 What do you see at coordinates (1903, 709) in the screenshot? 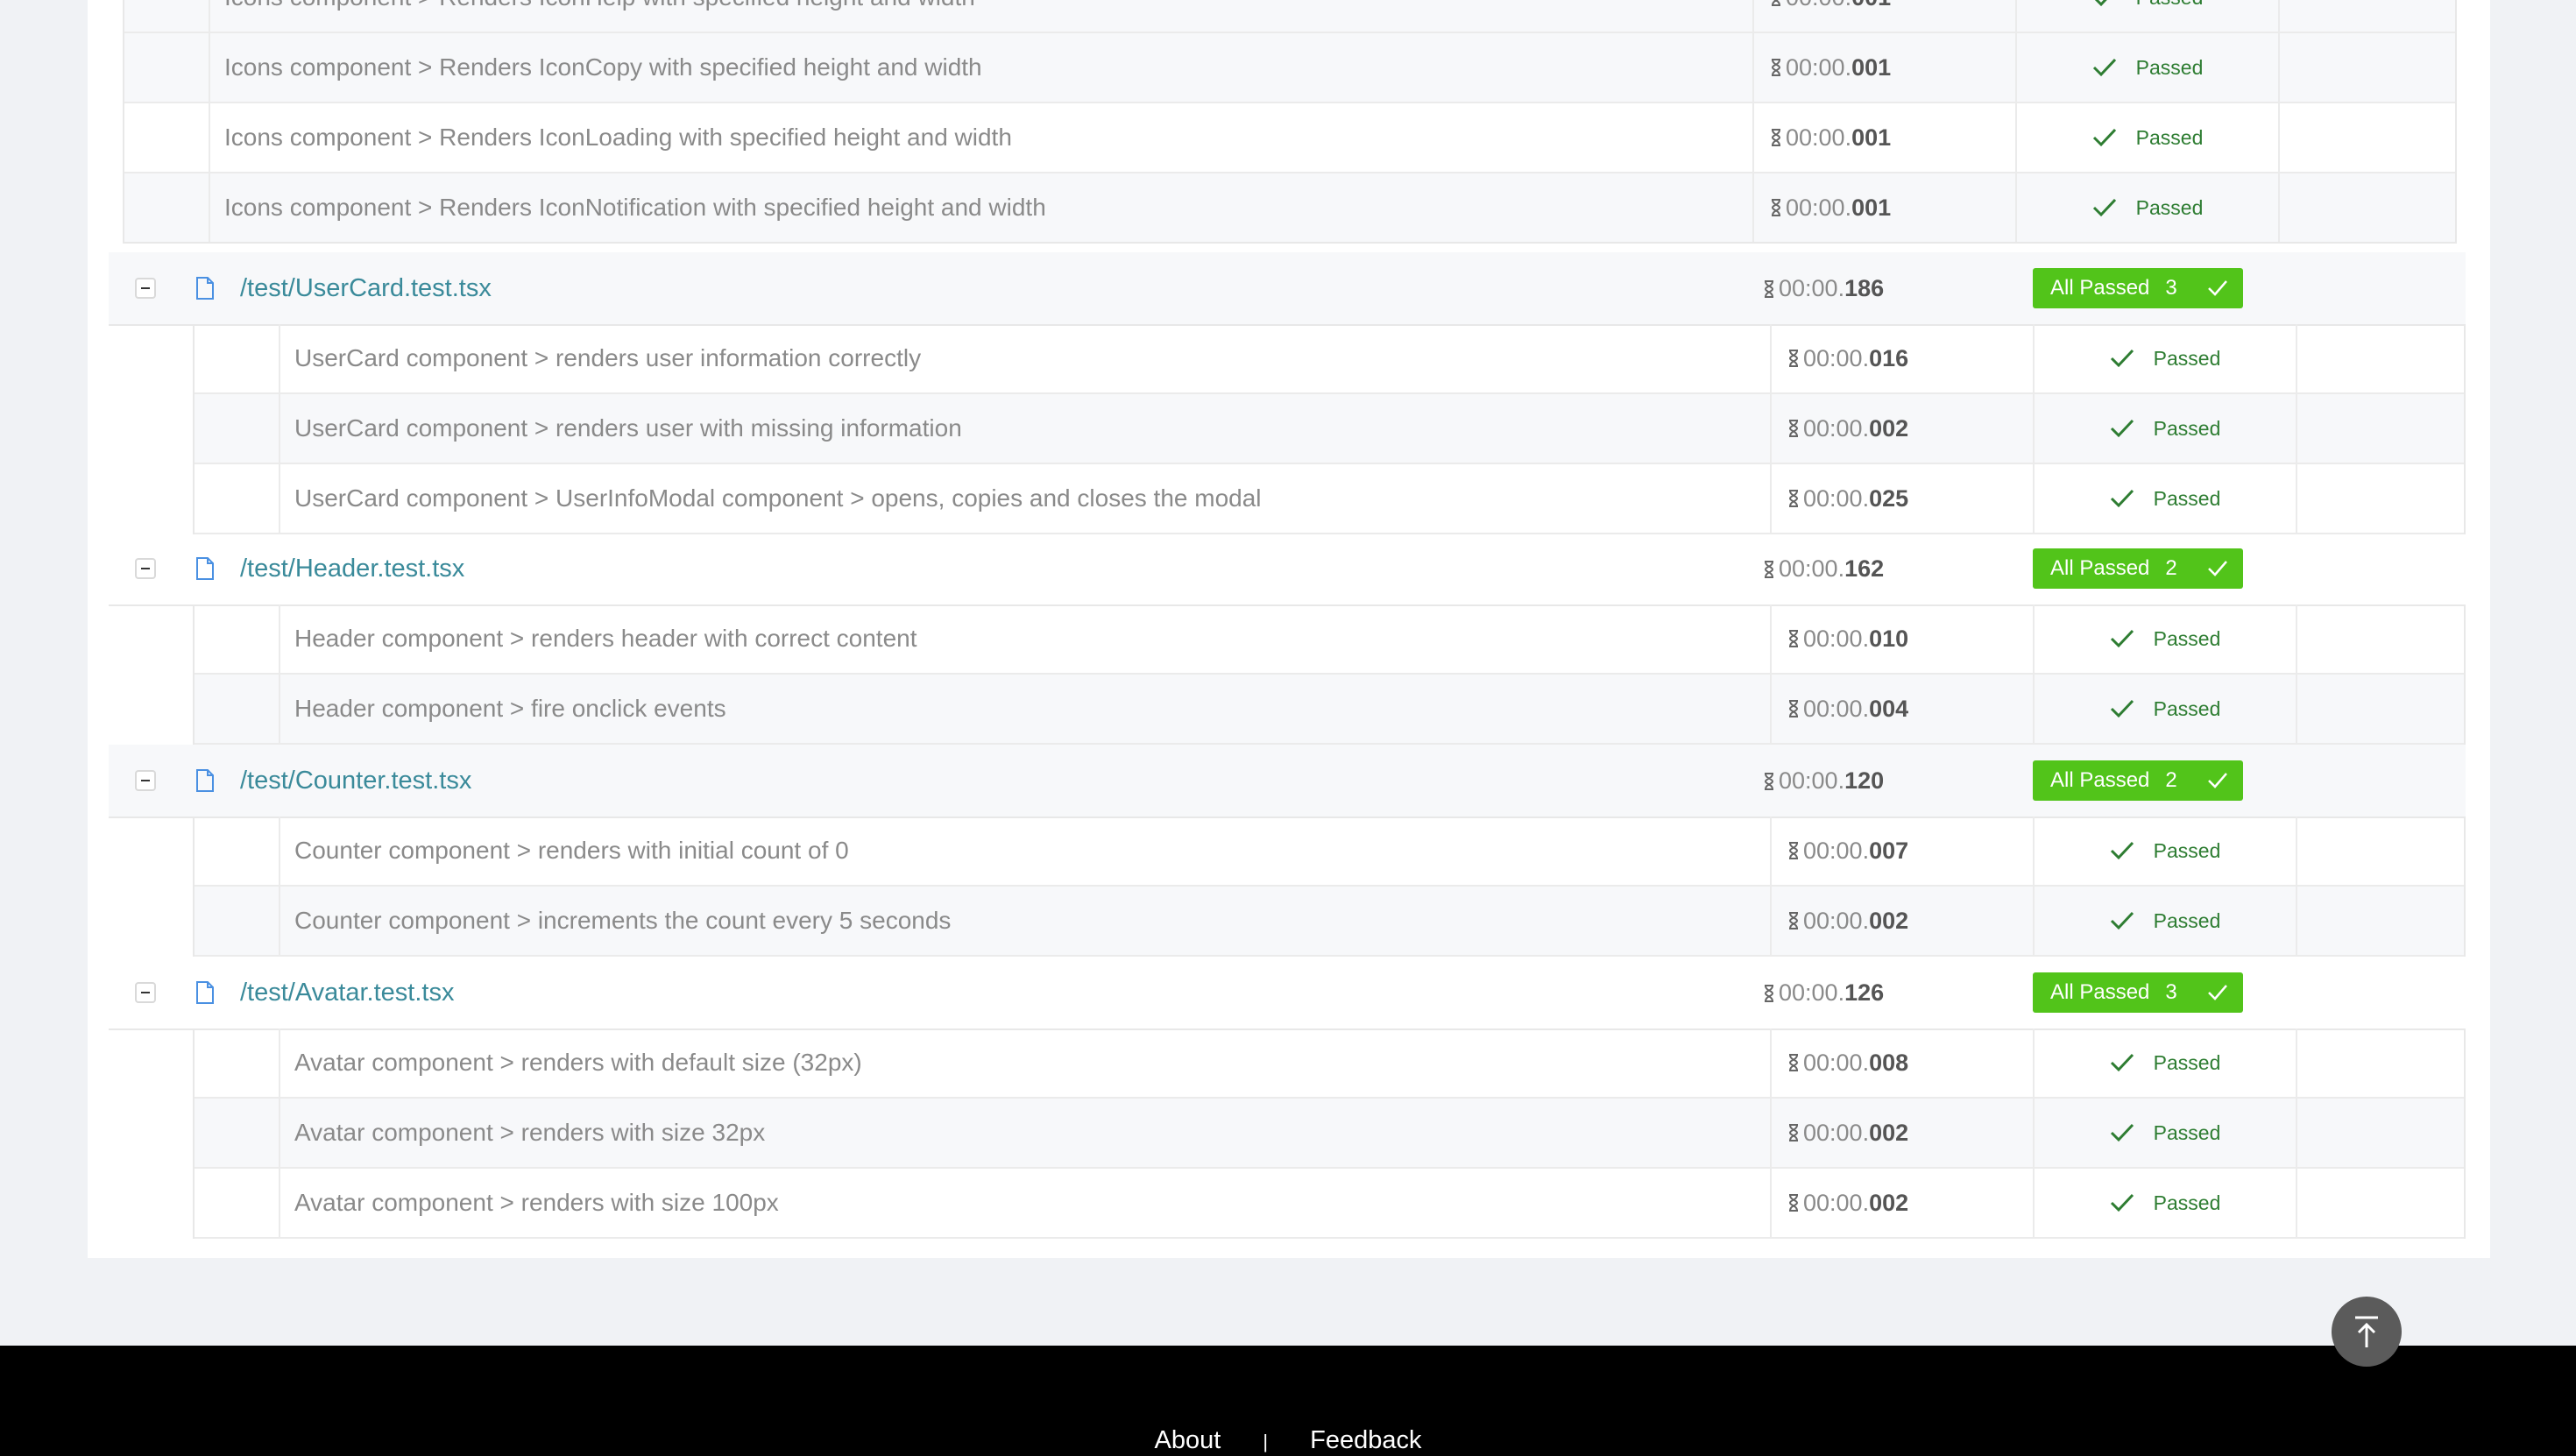
I see `test-duration: 00:00. 004` at bounding box center [1903, 709].